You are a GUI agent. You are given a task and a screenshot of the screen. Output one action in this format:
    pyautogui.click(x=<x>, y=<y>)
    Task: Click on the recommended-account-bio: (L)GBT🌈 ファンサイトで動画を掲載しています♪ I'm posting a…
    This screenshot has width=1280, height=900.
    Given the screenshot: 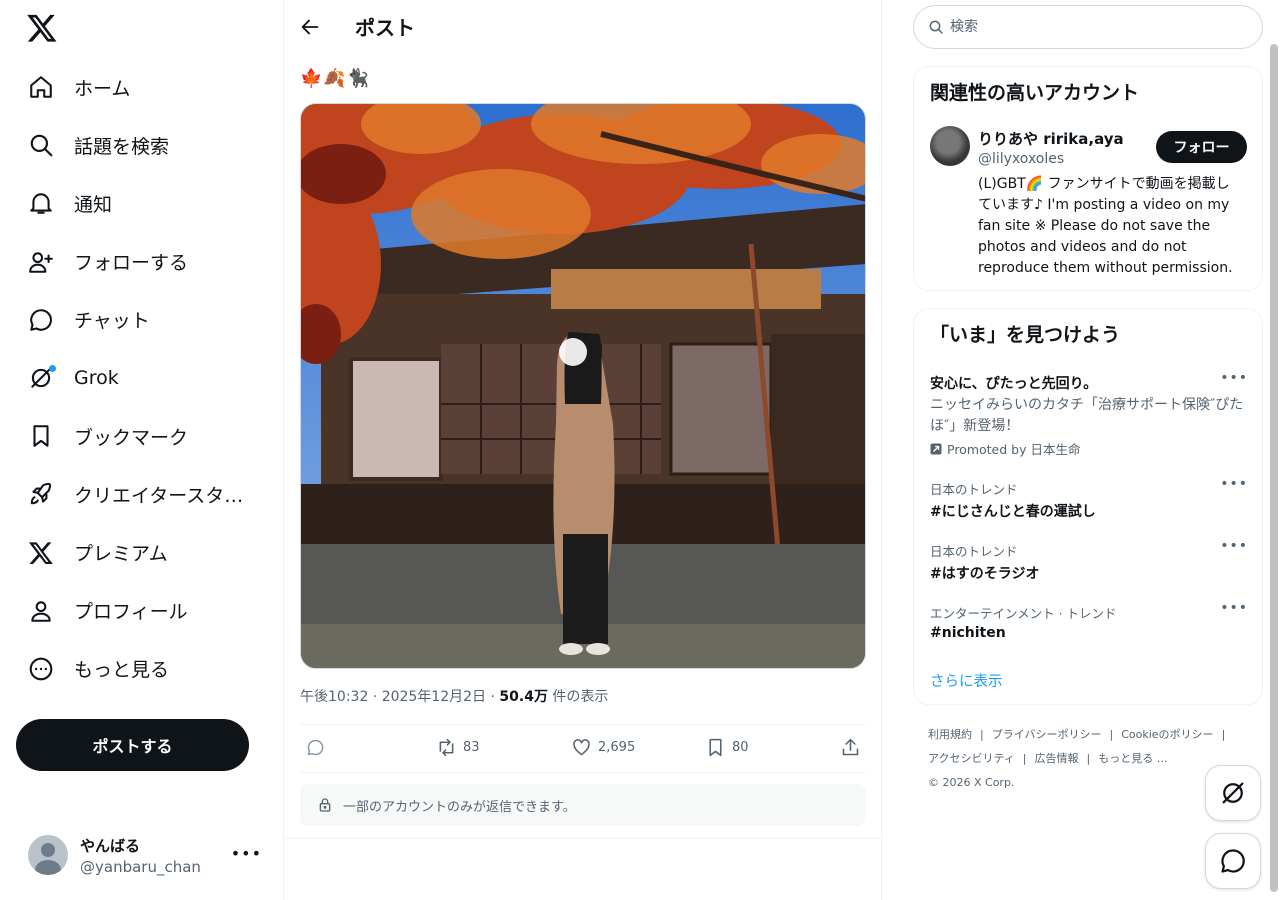 What is the action you would take?
    pyautogui.click(x=1105, y=226)
    